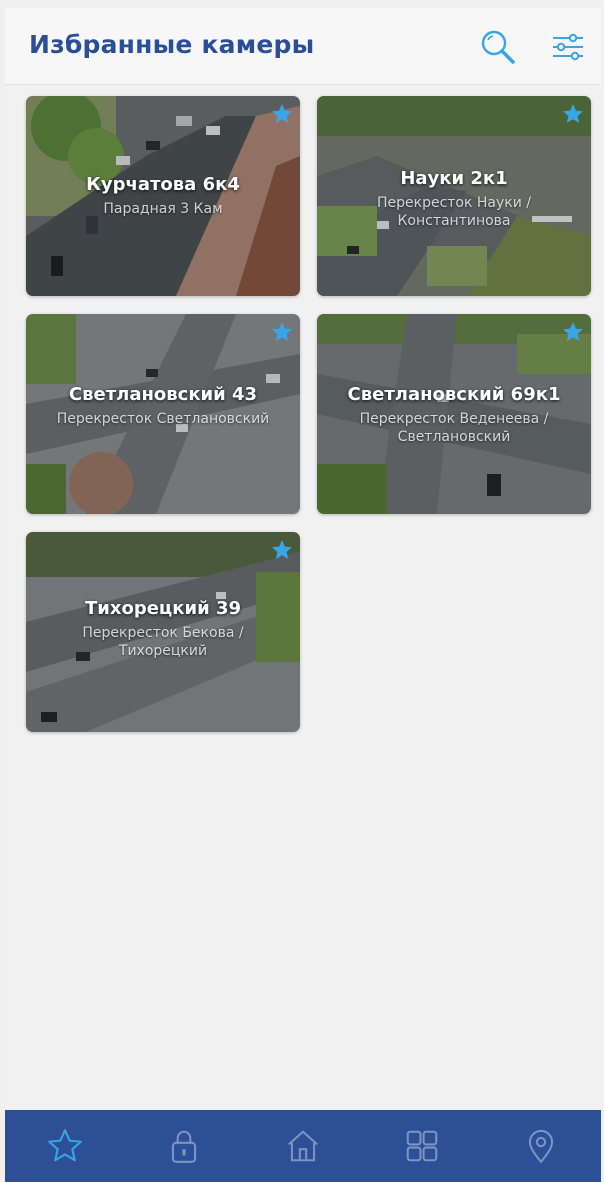  I want to click on card-overlay, so click(163, 196).